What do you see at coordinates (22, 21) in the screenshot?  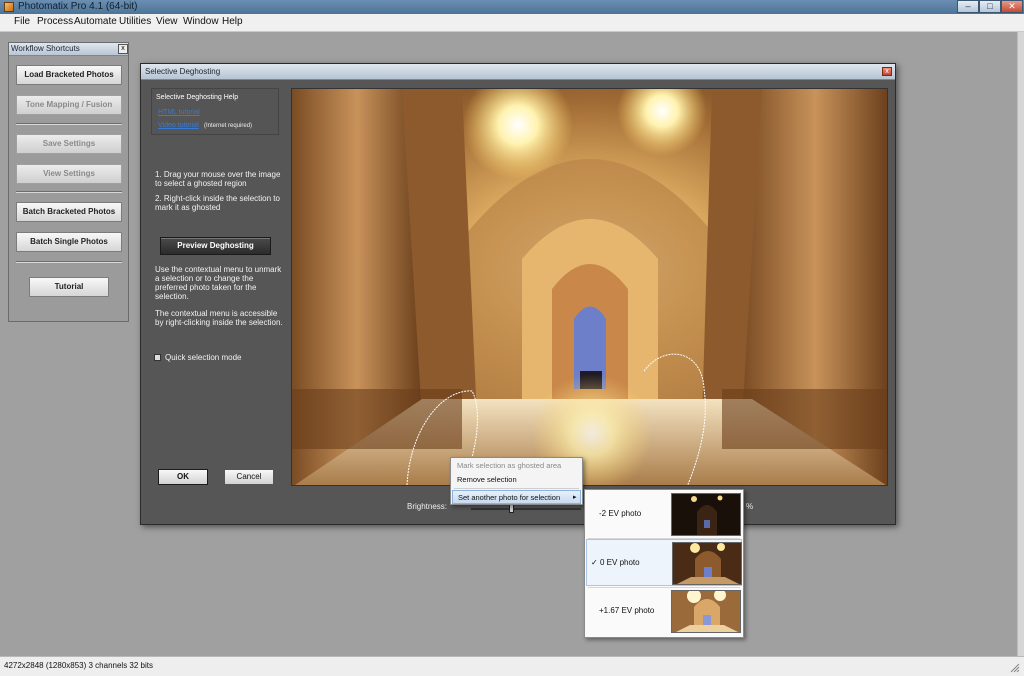 I see `menu-file: File` at bounding box center [22, 21].